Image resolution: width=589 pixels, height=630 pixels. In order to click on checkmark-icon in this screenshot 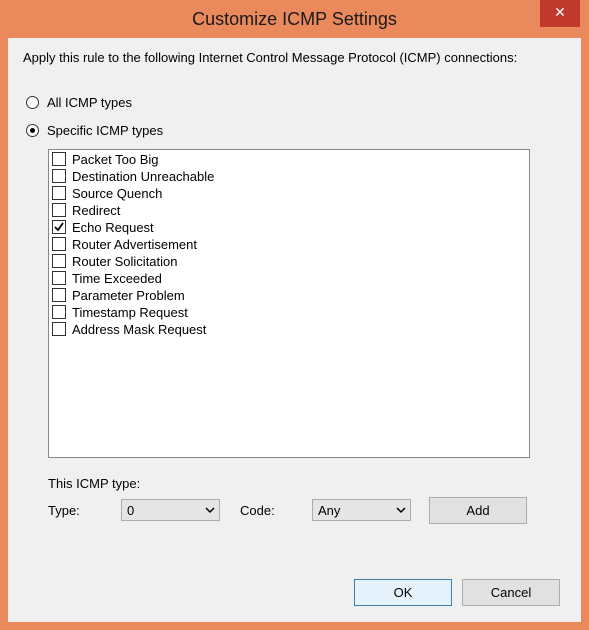, I will do `click(59, 227)`.